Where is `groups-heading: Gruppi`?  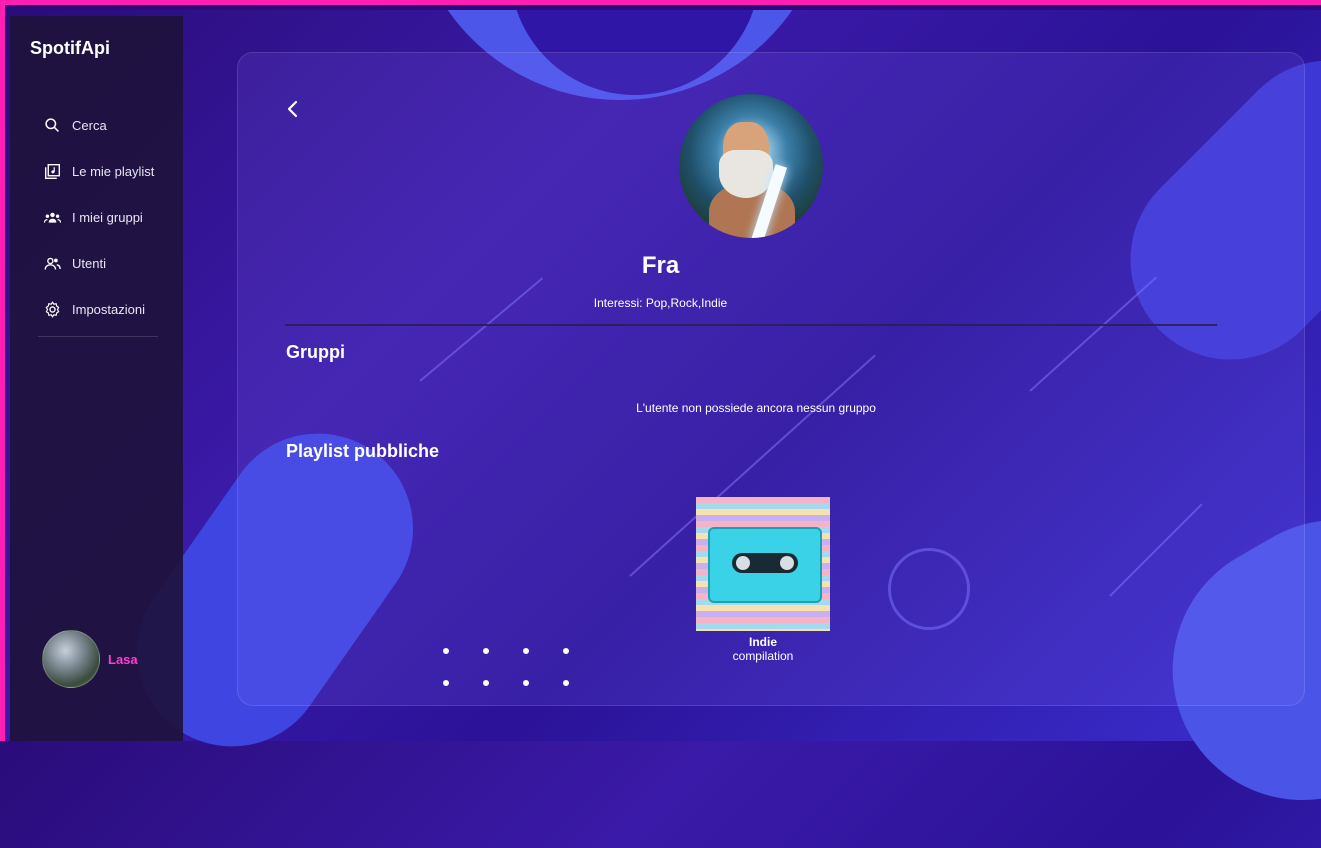
groups-heading: Gruppi is located at coordinates (315, 352).